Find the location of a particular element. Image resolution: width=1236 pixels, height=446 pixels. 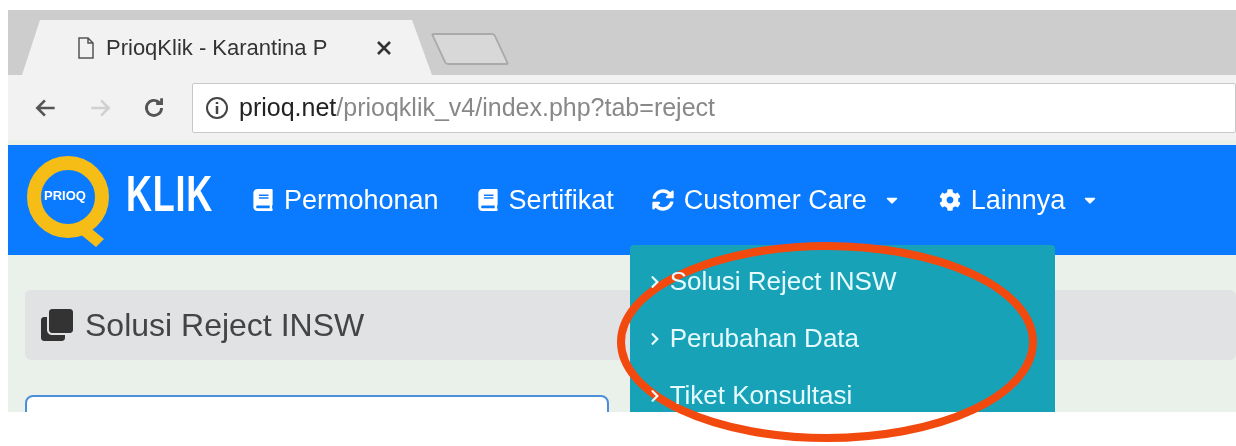

refresh-icon is located at coordinates (662, 200).